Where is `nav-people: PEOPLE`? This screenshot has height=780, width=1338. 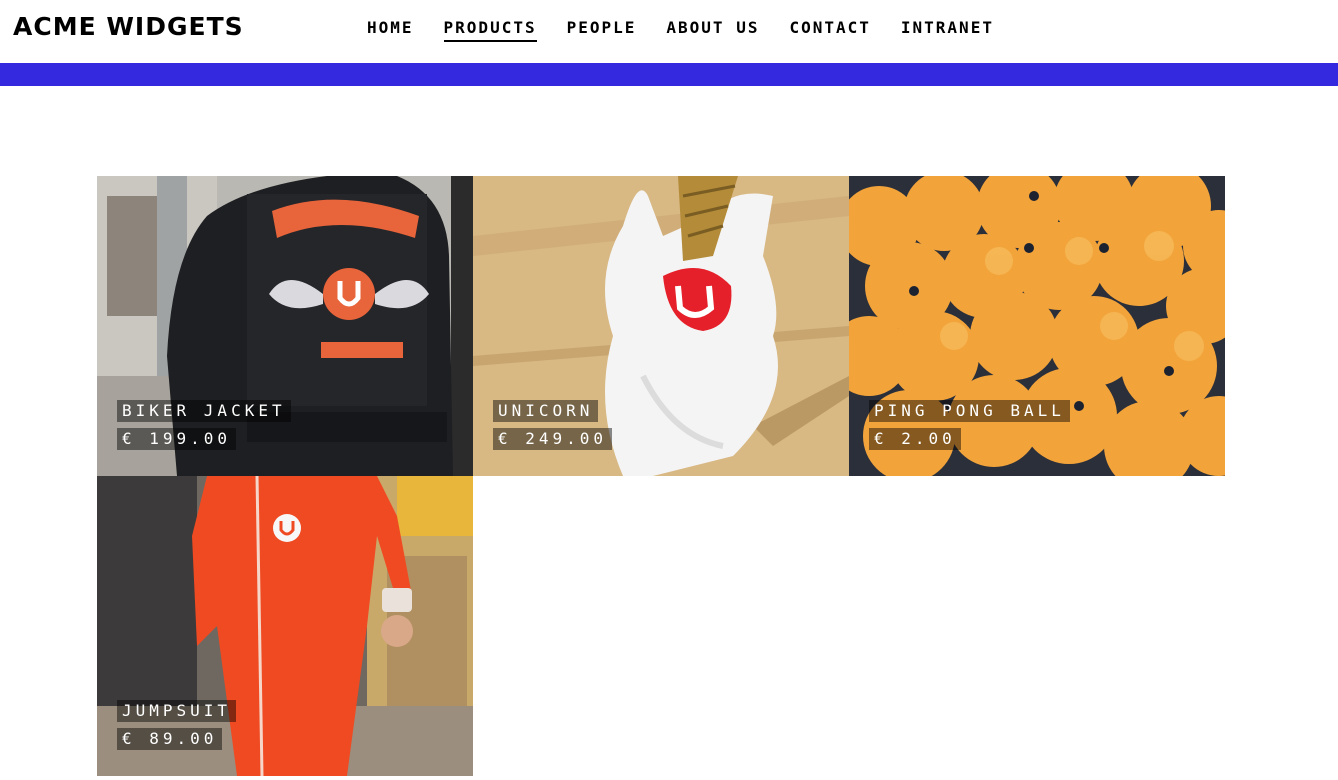
nav-people: PEOPLE is located at coordinates (602, 30).